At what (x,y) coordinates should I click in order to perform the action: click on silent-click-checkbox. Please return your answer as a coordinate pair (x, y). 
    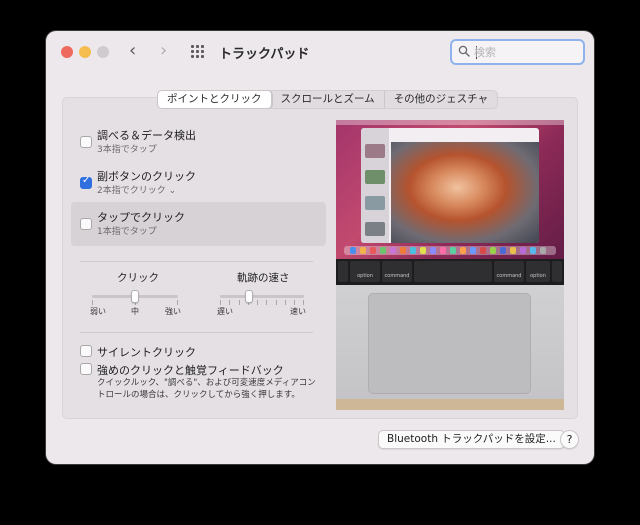
    Looking at the image, I should click on (86, 351).